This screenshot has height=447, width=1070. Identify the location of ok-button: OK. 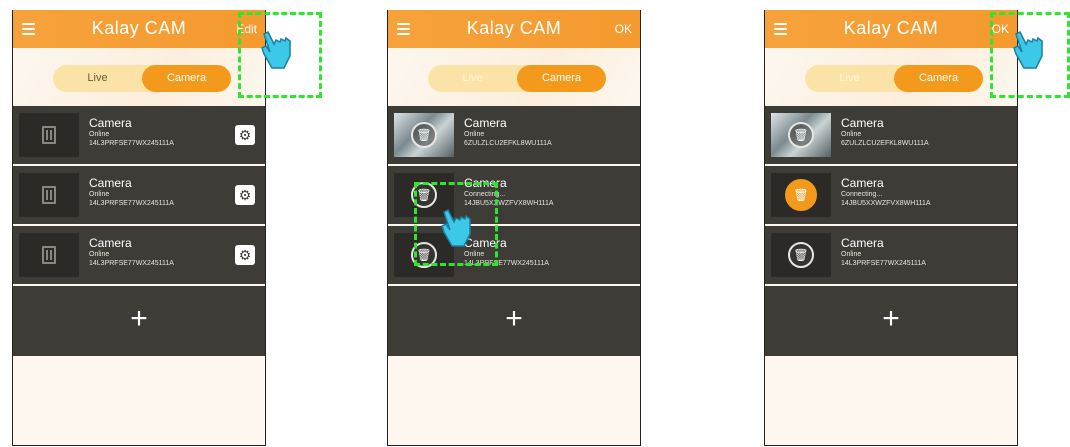
(623, 29).